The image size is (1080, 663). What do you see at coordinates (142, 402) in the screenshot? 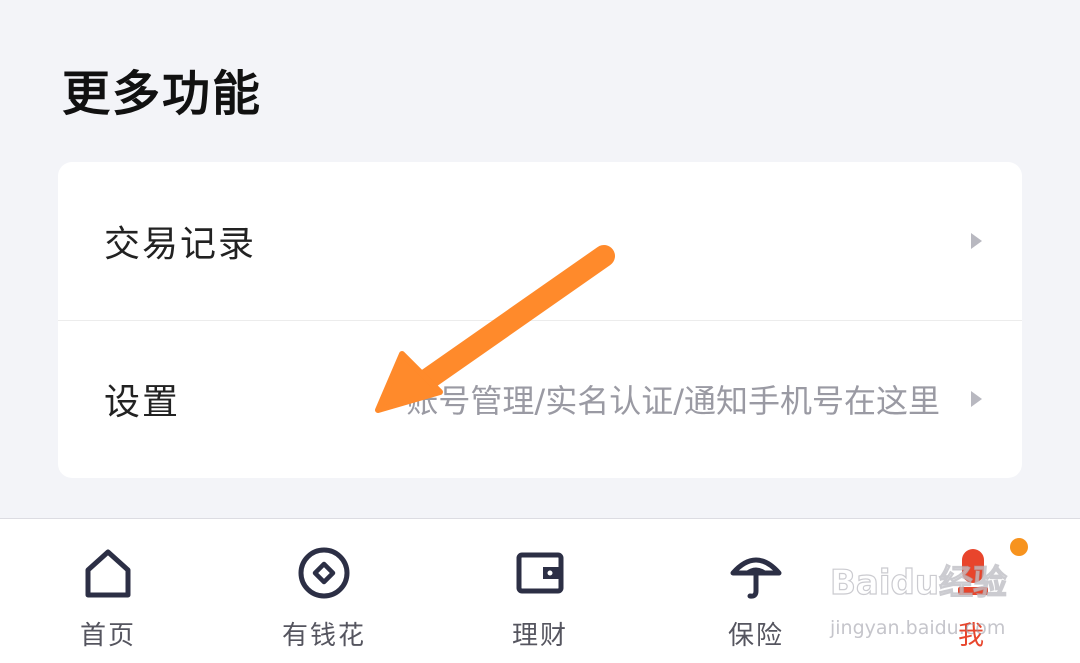
I see `menu-item-label: 设置` at bounding box center [142, 402].